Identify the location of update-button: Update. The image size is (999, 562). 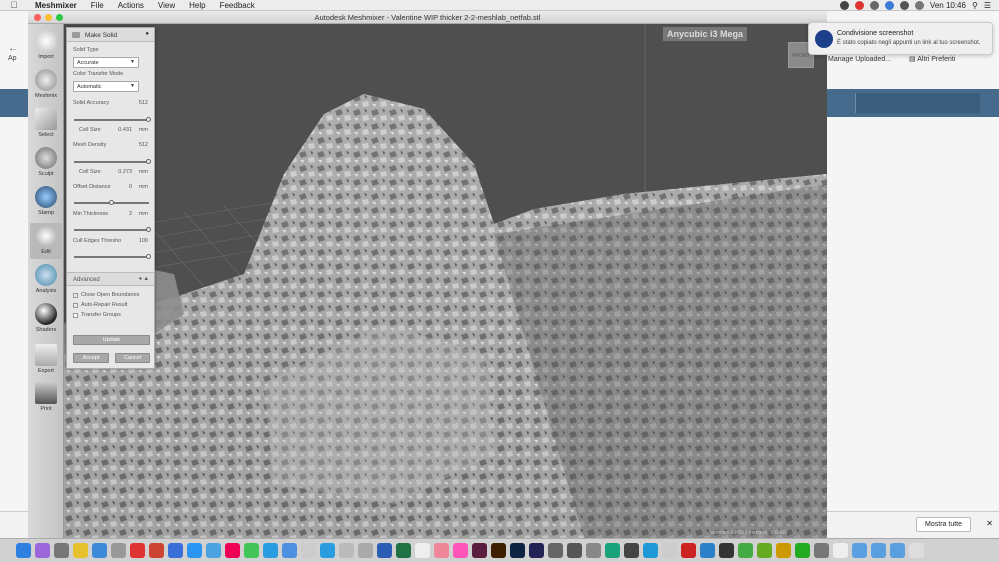
(111, 340).